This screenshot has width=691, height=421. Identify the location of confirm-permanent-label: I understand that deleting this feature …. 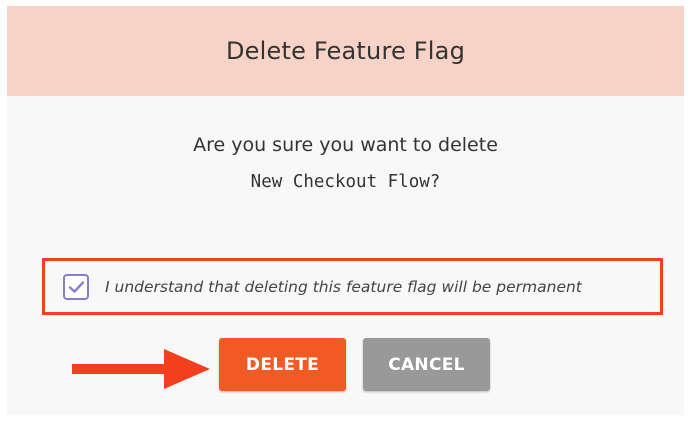
(343, 287).